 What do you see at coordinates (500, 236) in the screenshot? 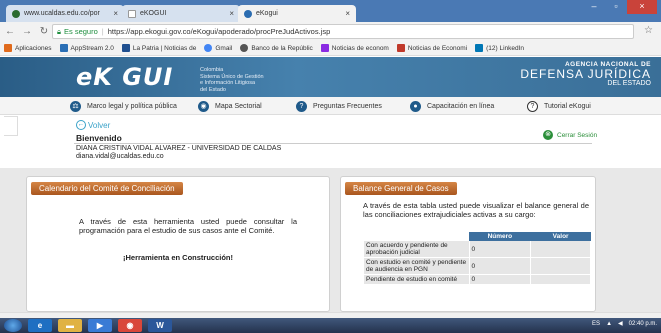
I see `column-header-numero: Número` at bounding box center [500, 236].